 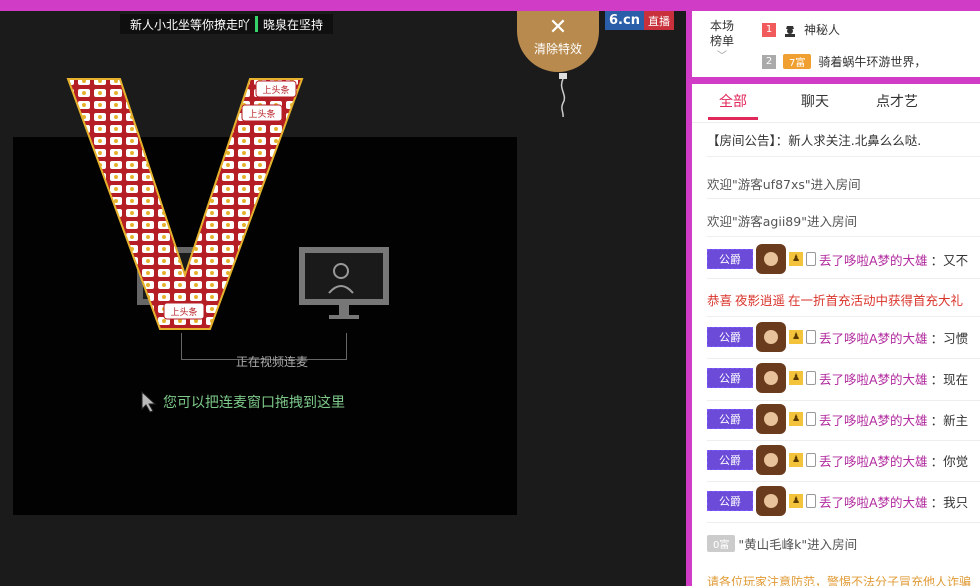 I want to click on tab-all: 全部, so click(x=733, y=103).